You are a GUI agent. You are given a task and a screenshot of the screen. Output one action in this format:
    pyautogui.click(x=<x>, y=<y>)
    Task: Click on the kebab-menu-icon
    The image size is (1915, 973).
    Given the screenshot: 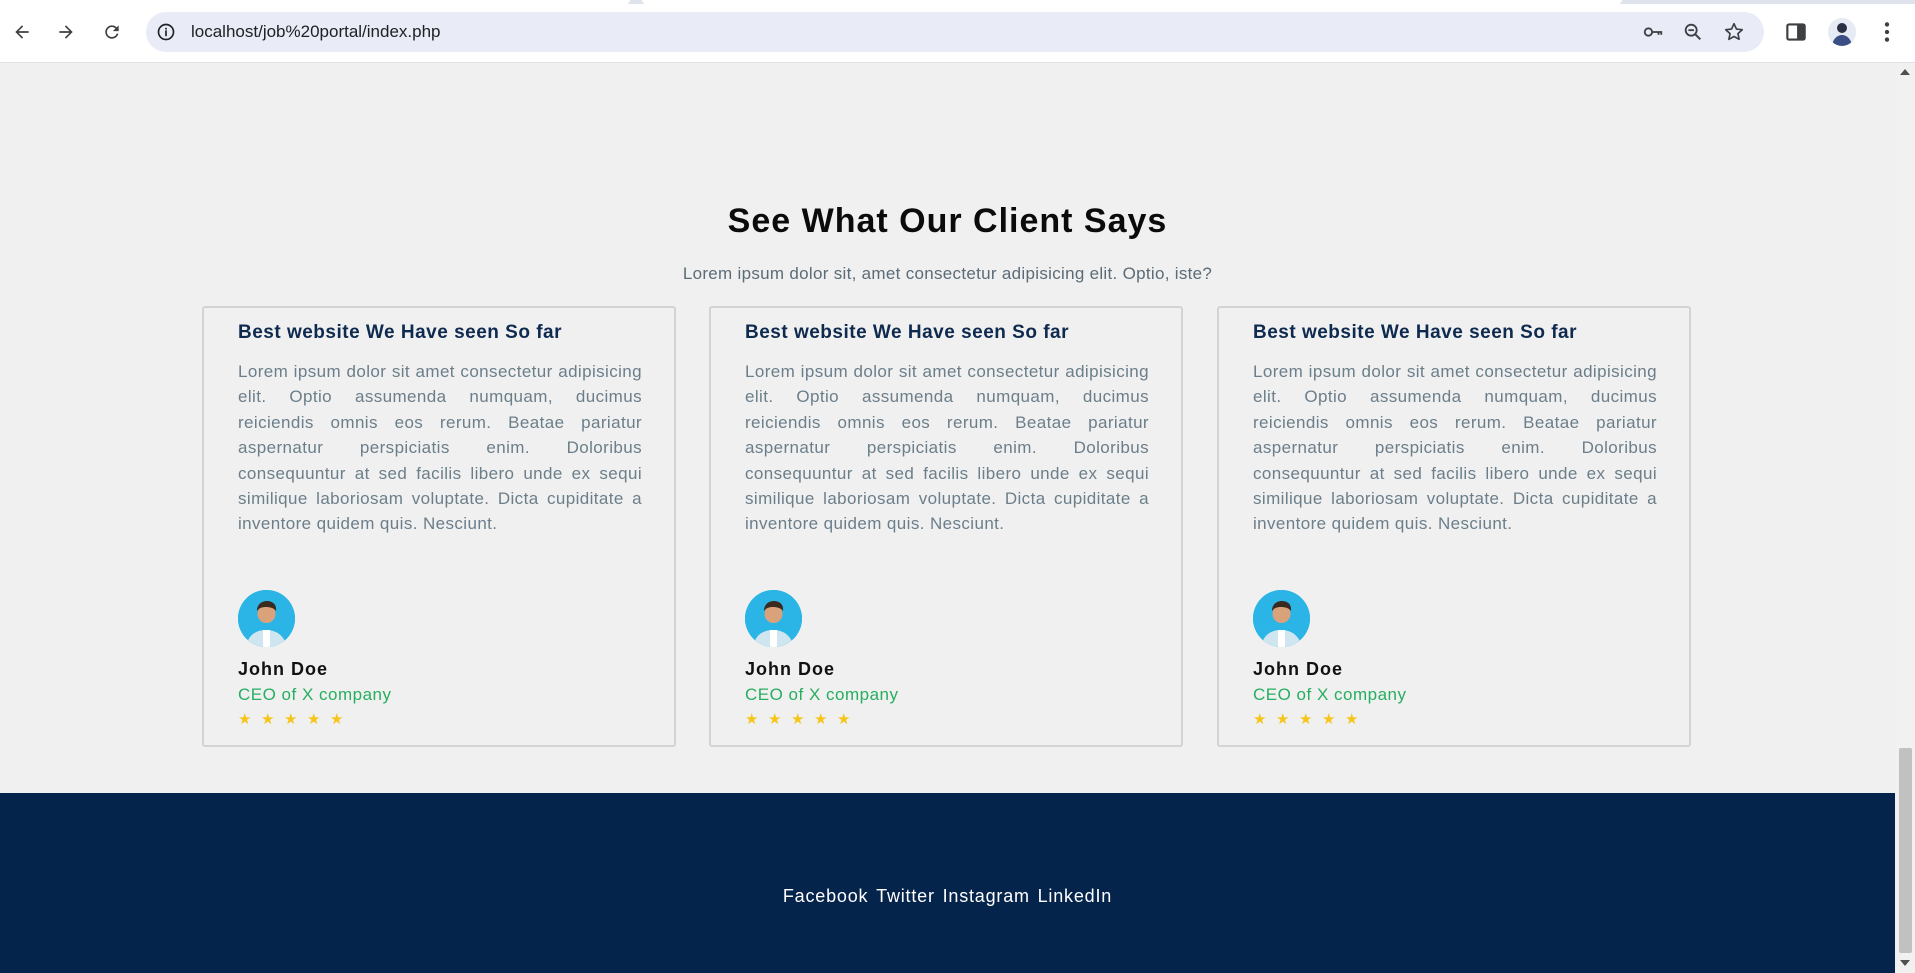 What is the action you would take?
    pyautogui.click(x=1887, y=32)
    